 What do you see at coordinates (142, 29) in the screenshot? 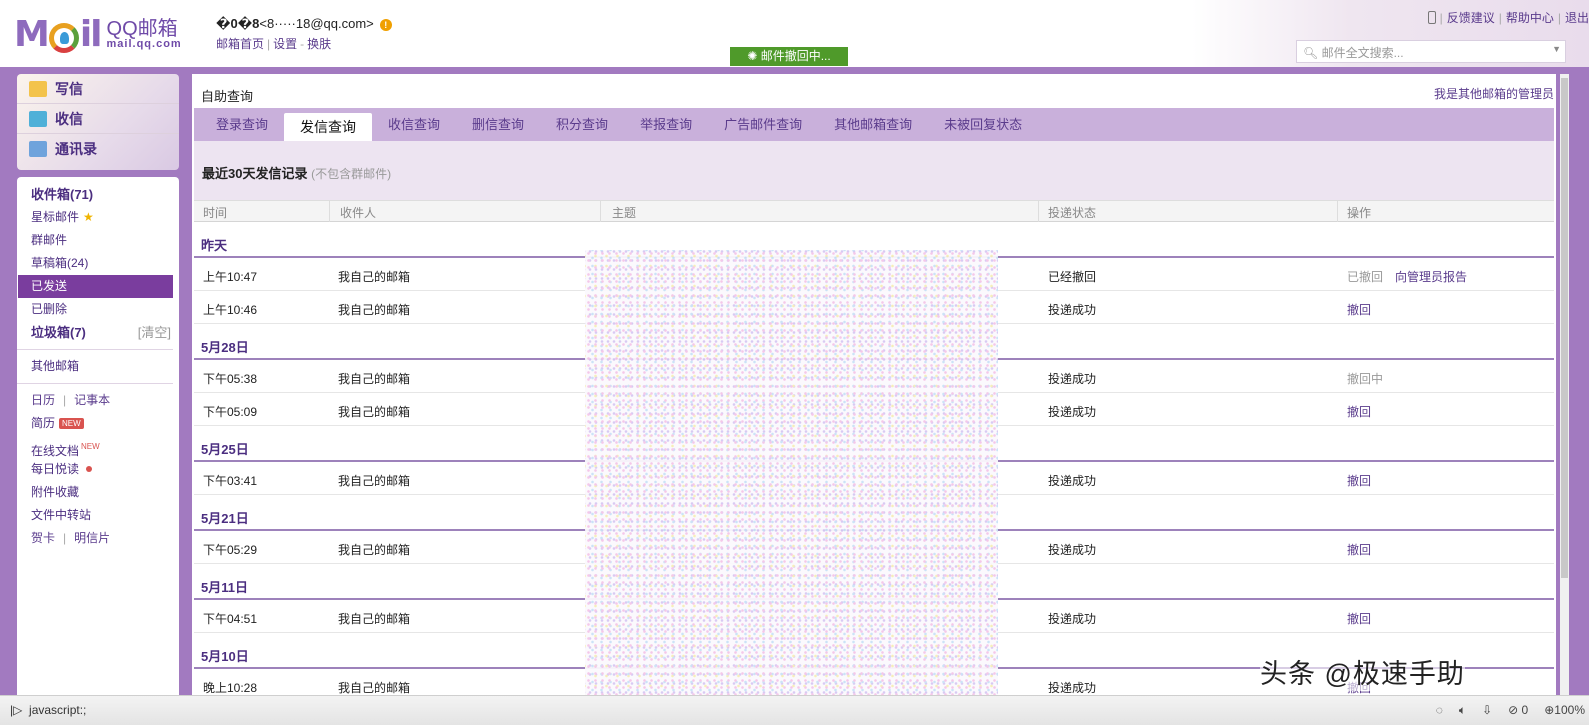
I see `logo-title: QQ邮箱` at bounding box center [142, 29].